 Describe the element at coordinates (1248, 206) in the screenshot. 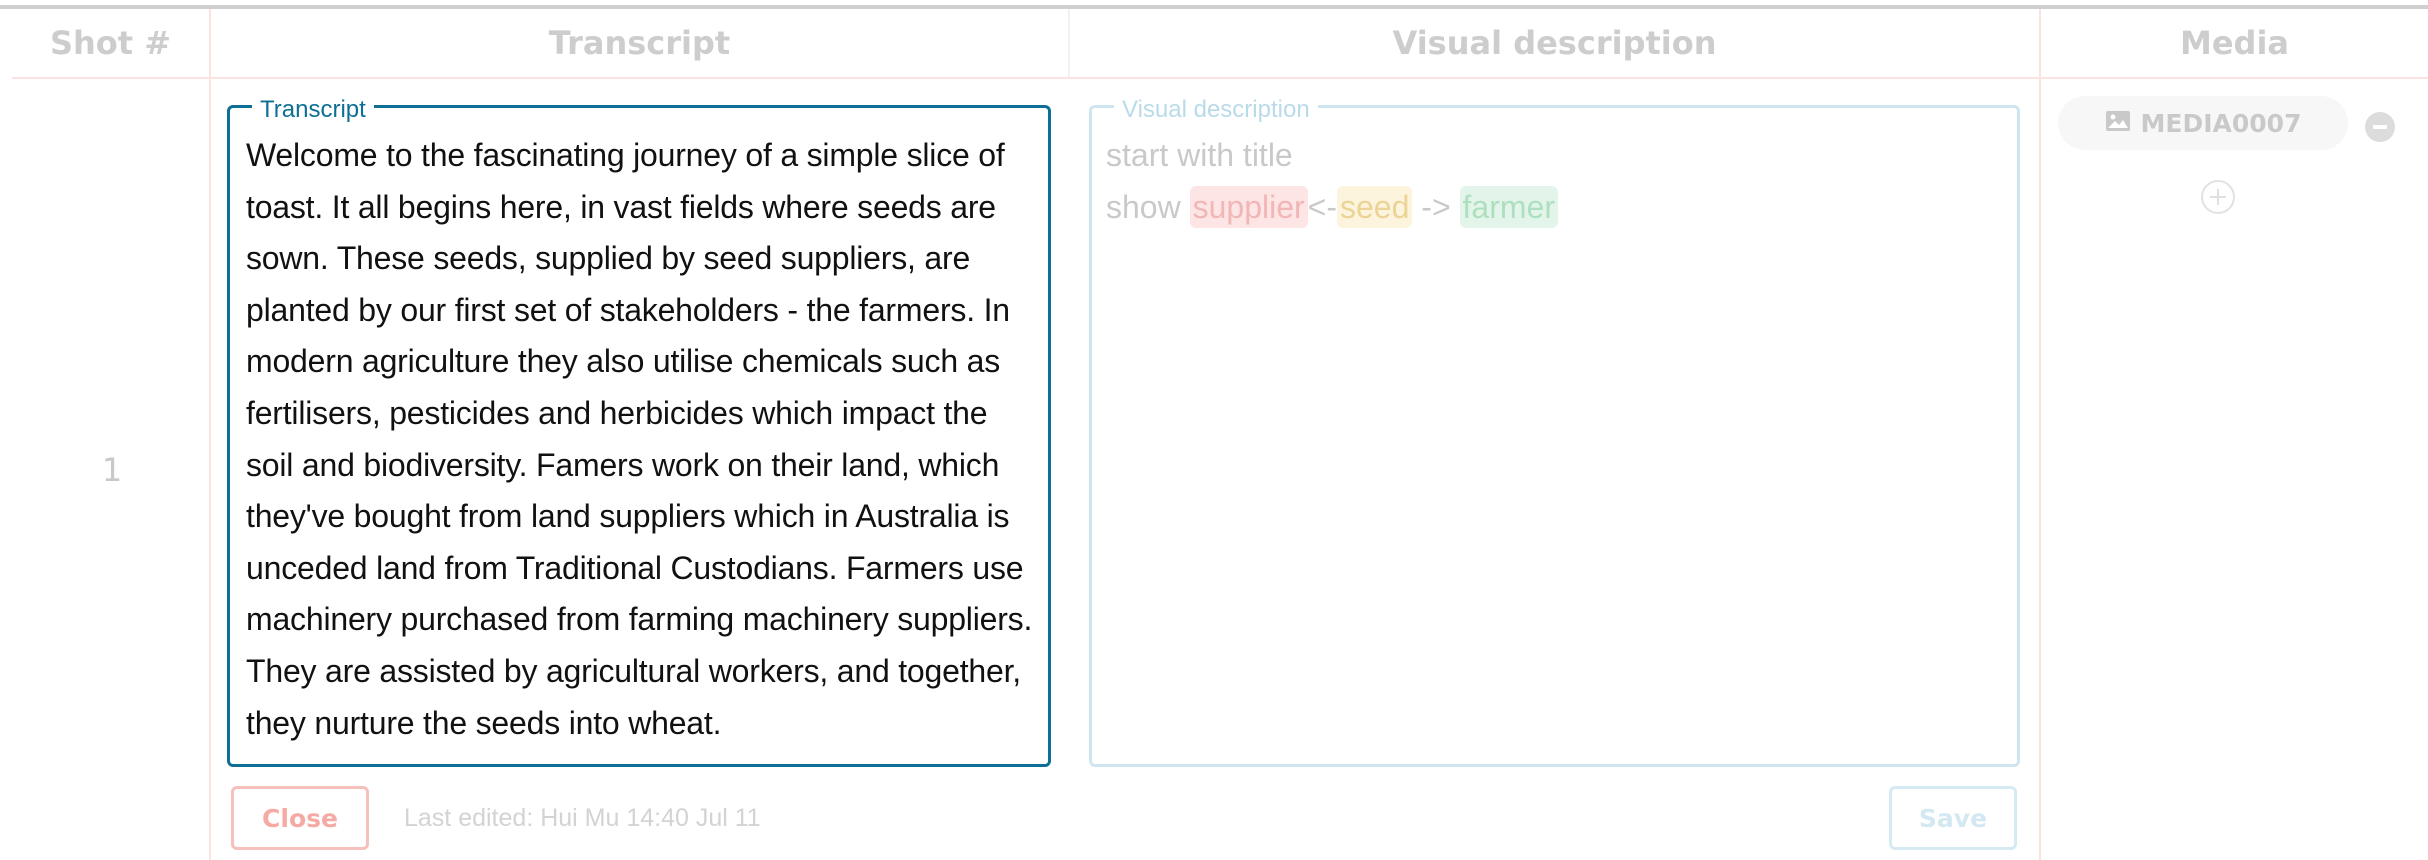

I see `tag-supplier: supplier` at that location.